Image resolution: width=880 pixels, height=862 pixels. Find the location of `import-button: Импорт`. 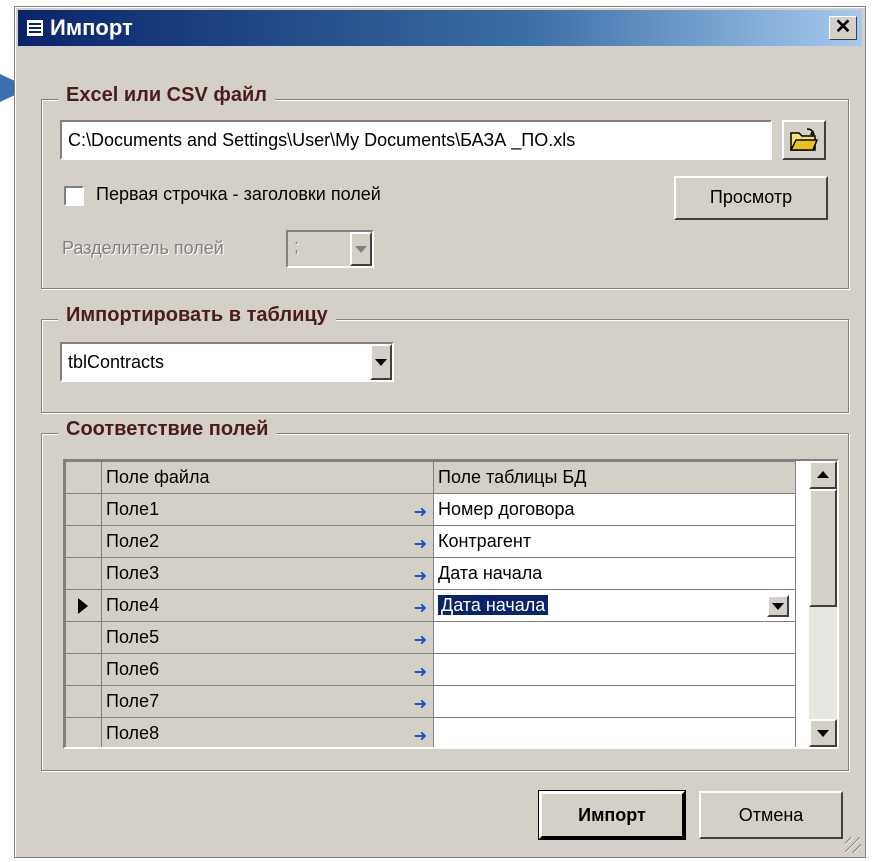

import-button: Импорт is located at coordinates (612, 815).